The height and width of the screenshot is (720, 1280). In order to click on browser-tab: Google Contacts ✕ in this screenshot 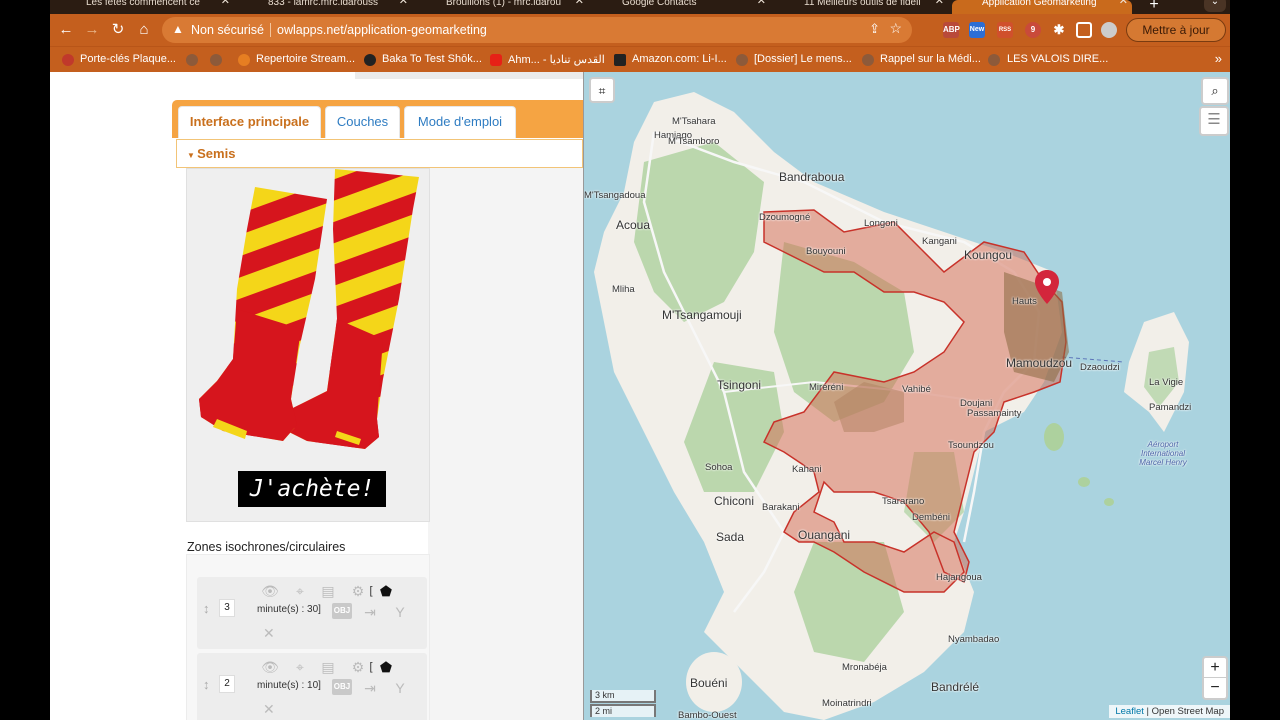, I will do `click(681, 7)`.